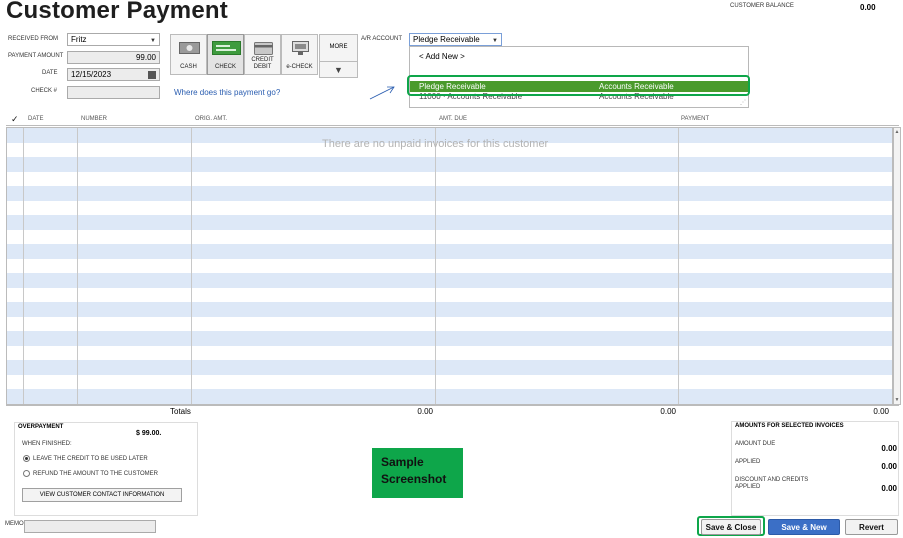  I want to click on page-title: Customer Payment, so click(117, 12).